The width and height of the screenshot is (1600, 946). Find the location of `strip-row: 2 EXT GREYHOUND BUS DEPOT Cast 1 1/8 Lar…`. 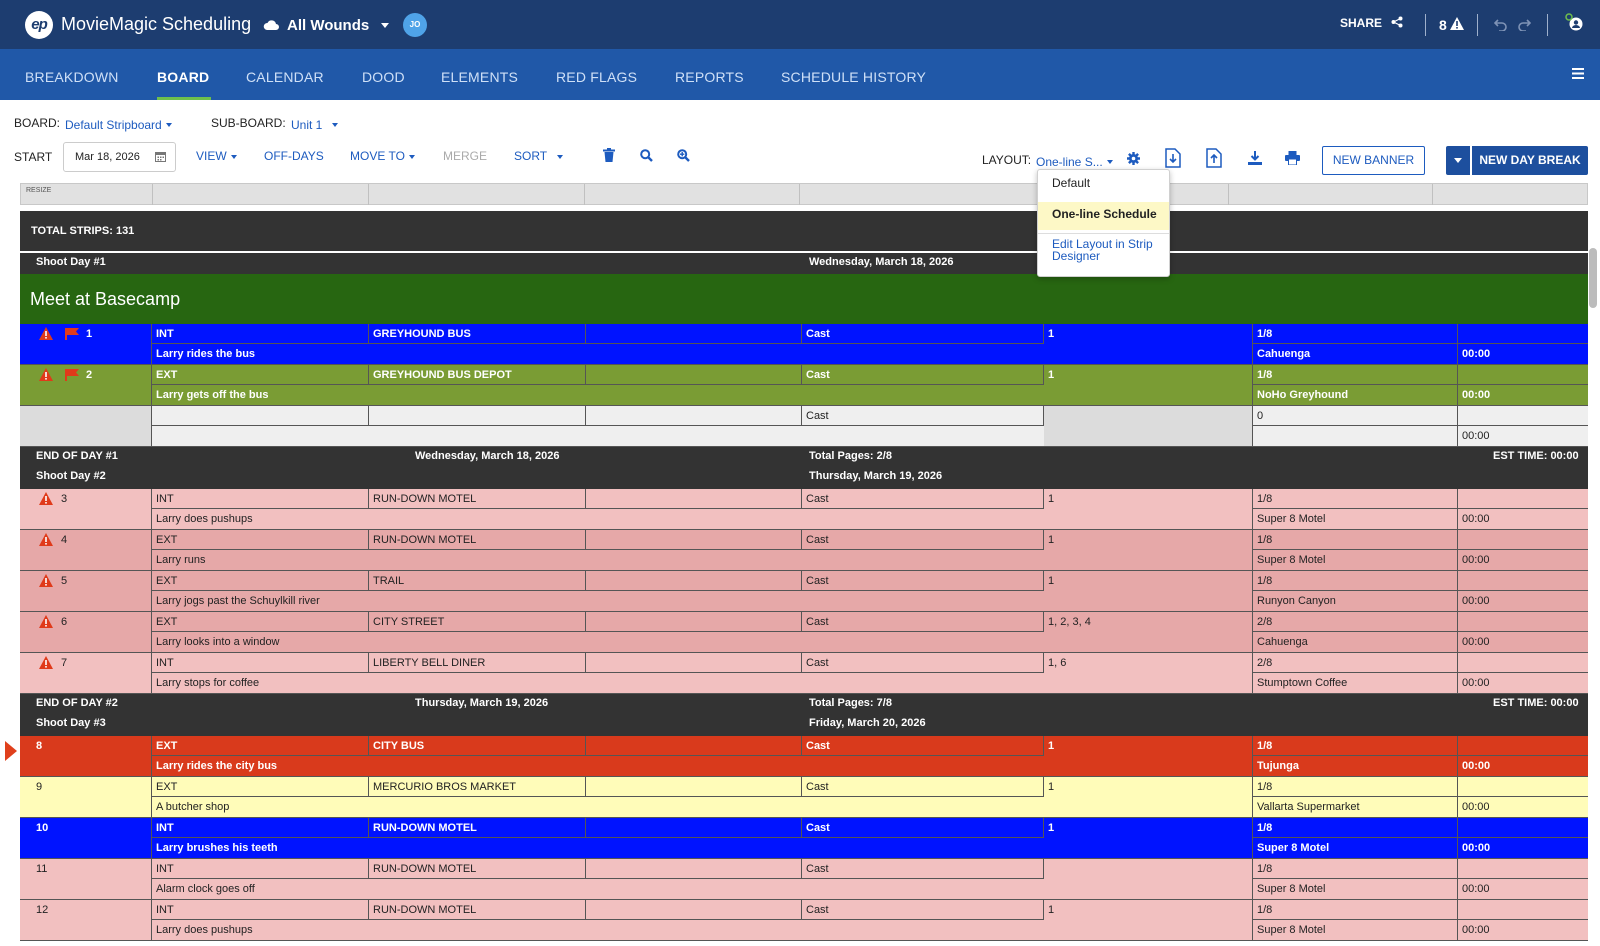

strip-row: 2 EXT GREYHOUND BUS DEPOT Cast 1 1/8 Lar… is located at coordinates (804, 385).